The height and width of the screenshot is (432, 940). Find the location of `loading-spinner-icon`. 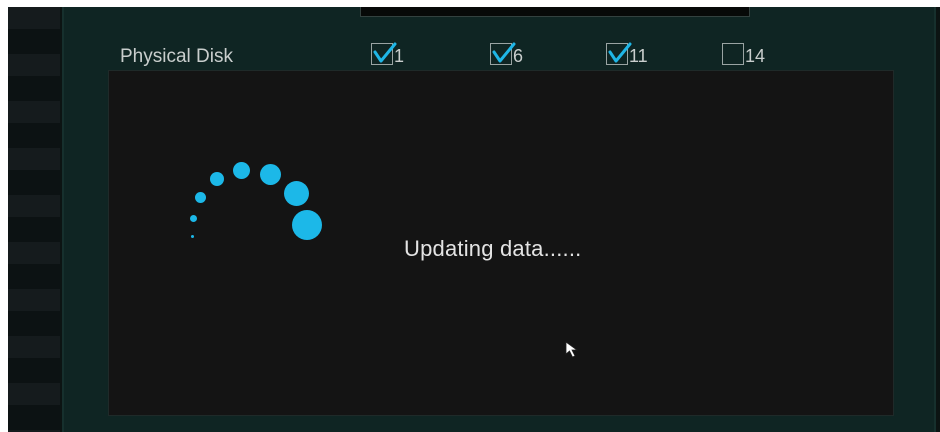

loading-spinner-icon is located at coordinates (259, 203).